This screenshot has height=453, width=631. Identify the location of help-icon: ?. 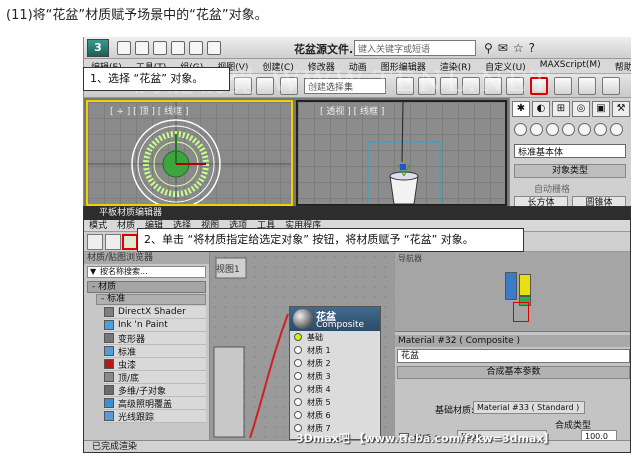
(532, 48).